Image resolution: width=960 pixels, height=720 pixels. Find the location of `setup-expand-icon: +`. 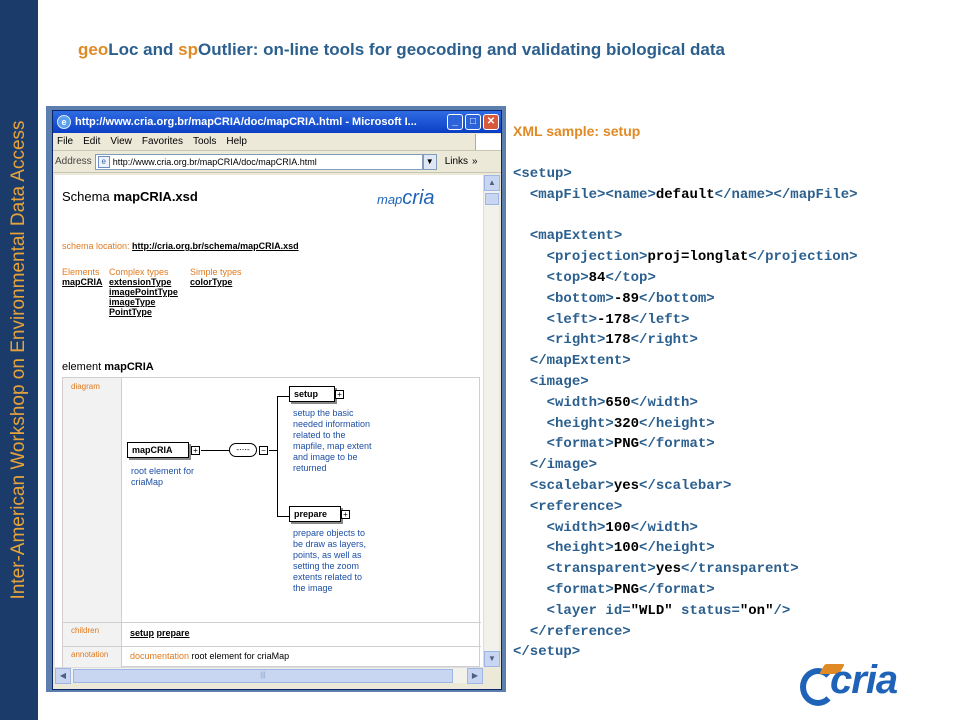

setup-expand-icon: + is located at coordinates (339, 394).